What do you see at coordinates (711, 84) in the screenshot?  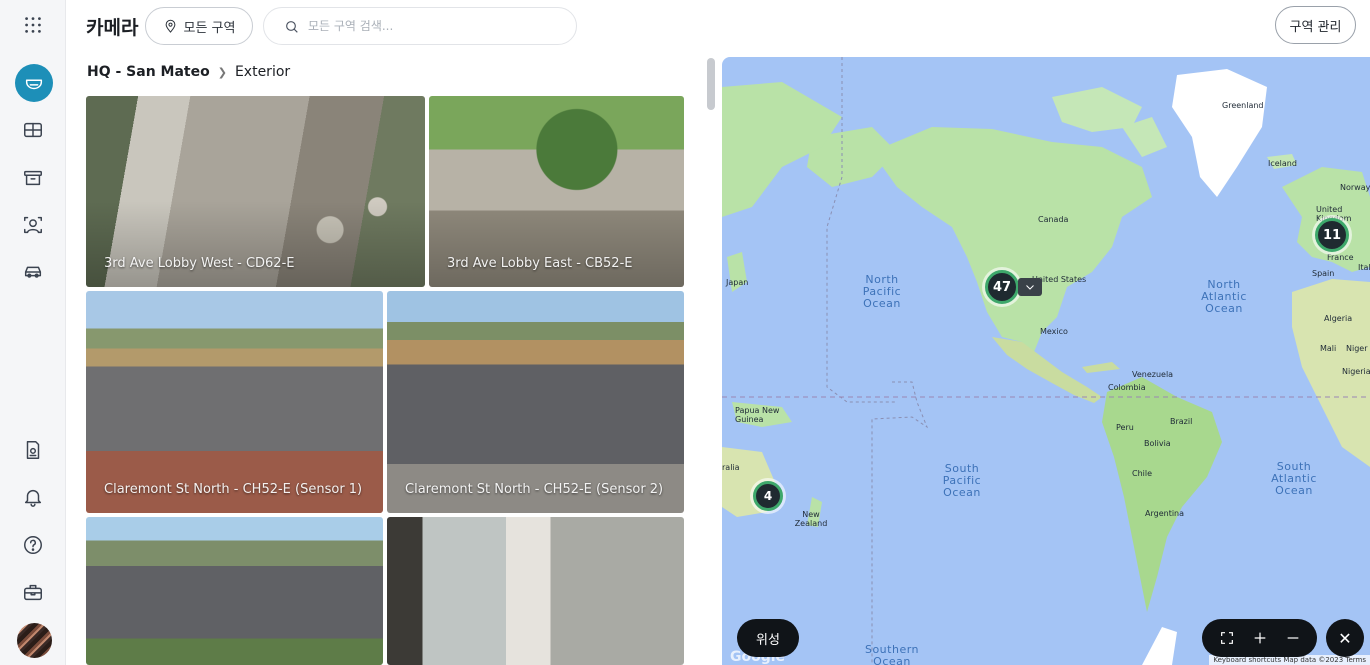 I see `scrollbar` at bounding box center [711, 84].